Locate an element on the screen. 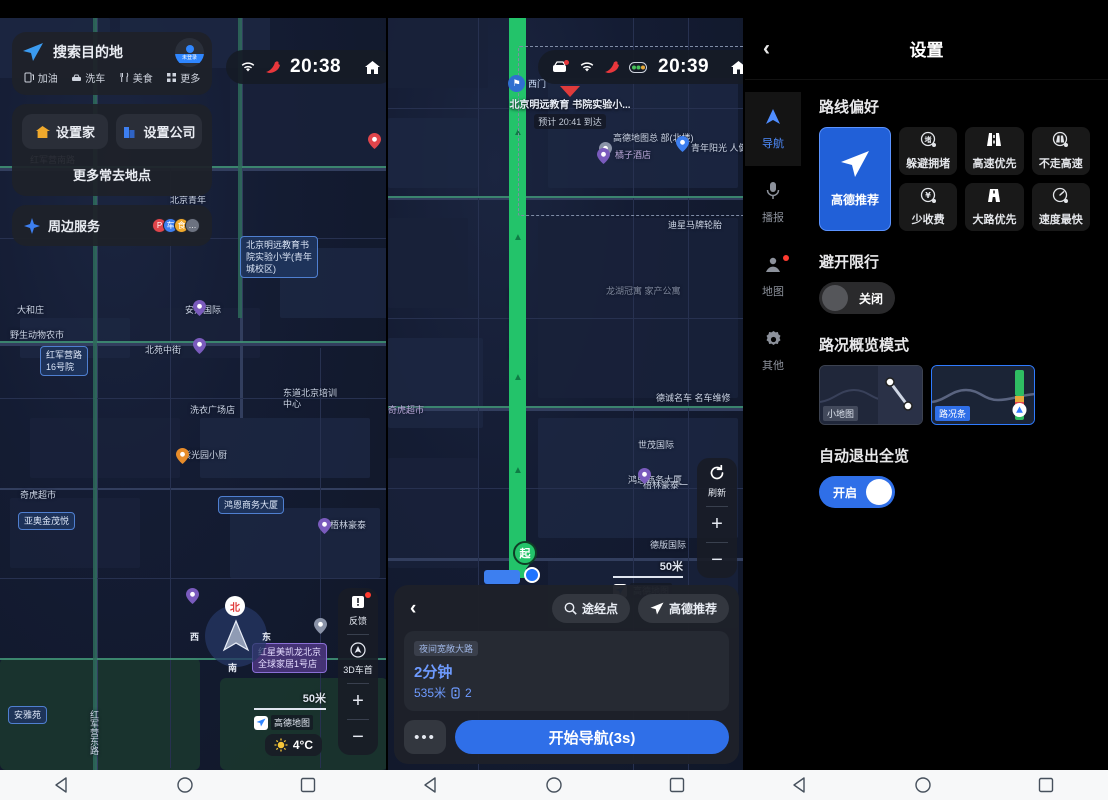 The height and width of the screenshot is (800, 1108). sidebar-item-other: 其他 is located at coordinates (773, 351).